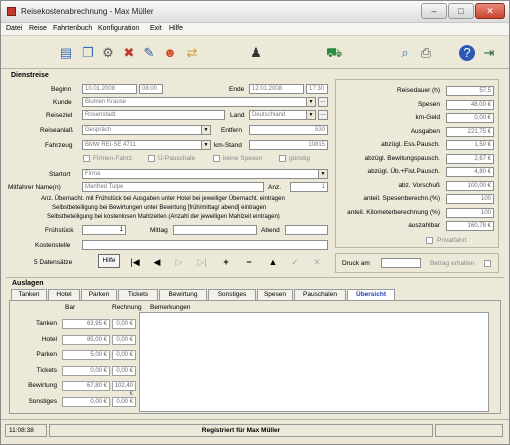 Image resolution: width=510 pixels, height=445 pixels. What do you see at coordinates (86, 339) in the screenshot?
I see `grid-cell-bar: 85,00 €` at bounding box center [86, 339].